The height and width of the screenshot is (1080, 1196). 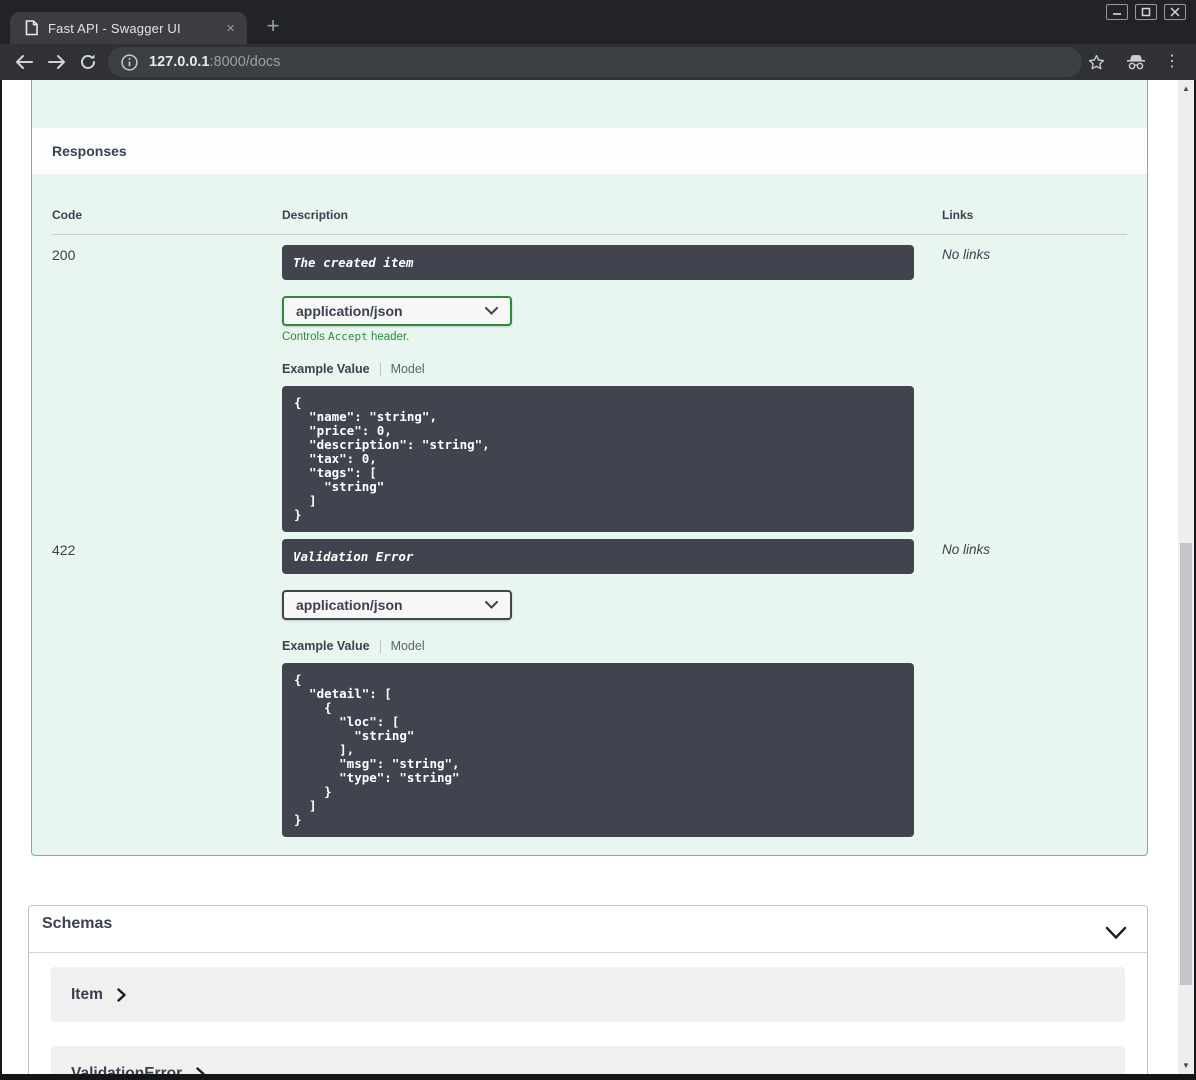 What do you see at coordinates (31, 28) in the screenshot?
I see `page-icon` at bounding box center [31, 28].